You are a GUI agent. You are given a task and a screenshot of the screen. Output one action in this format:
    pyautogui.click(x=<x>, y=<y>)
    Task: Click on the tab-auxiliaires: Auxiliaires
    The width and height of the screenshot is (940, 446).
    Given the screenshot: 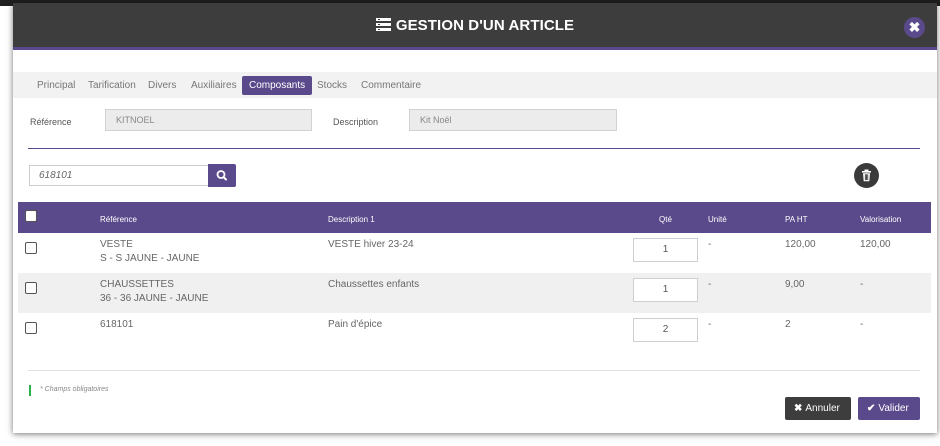 What is the action you would take?
    pyautogui.click(x=214, y=85)
    